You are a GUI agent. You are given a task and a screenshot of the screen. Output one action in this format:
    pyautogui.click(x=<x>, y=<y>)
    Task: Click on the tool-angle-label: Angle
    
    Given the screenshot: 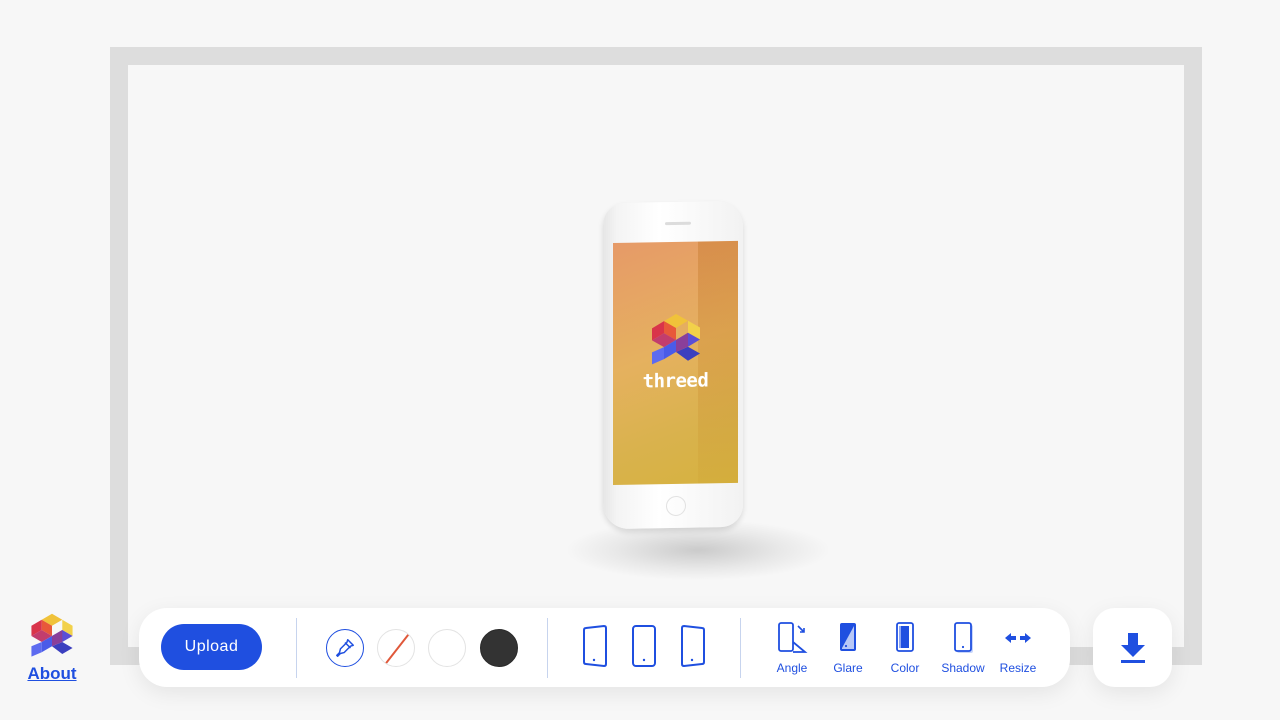 What is the action you would take?
    pyautogui.click(x=792, y=668)
    